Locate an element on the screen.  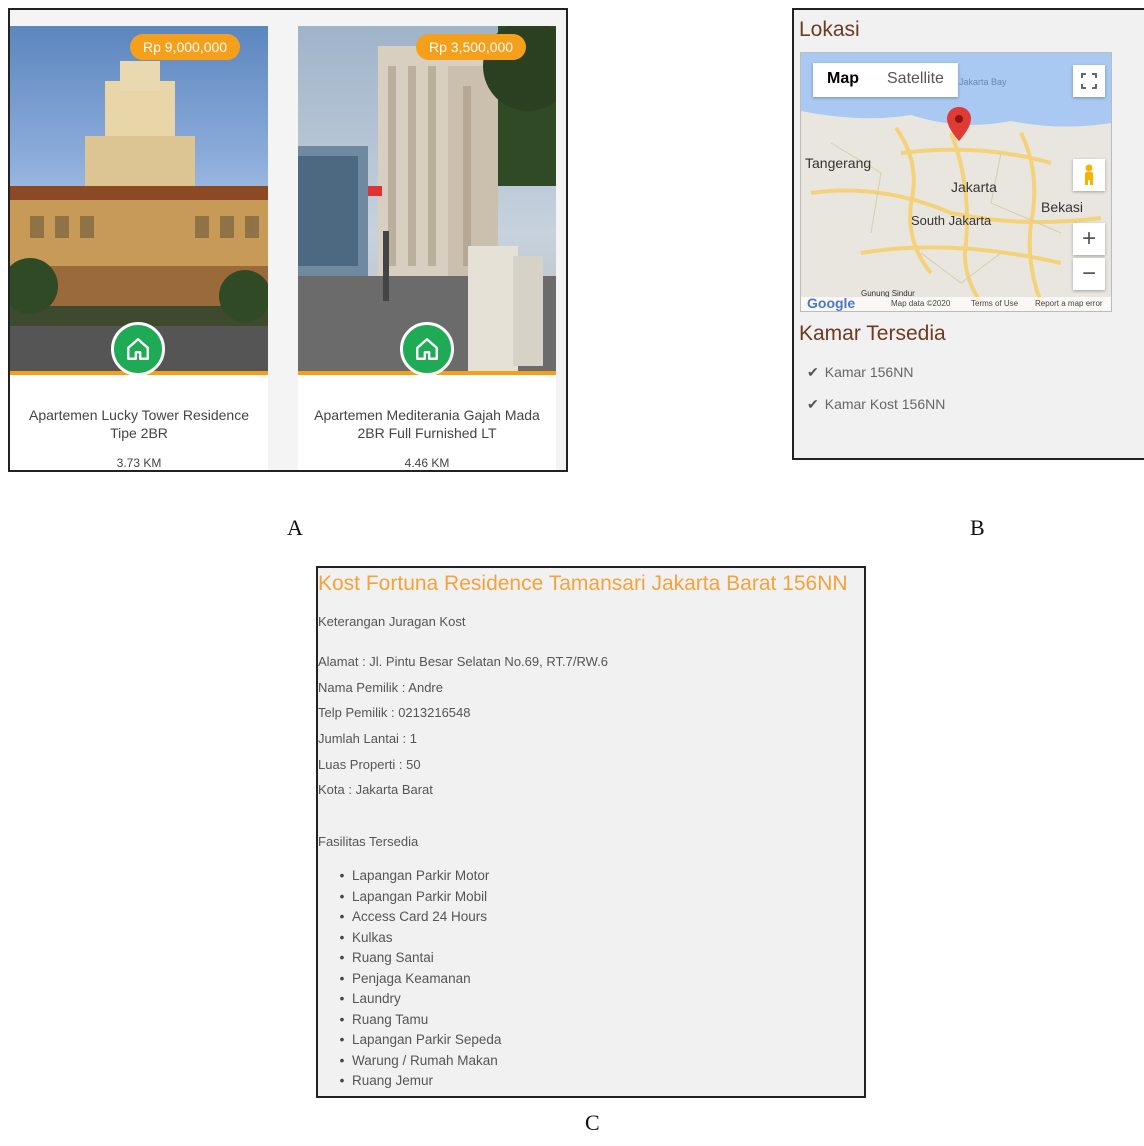
list-item: Penjaga Keamanan is located at coordinates (416, 979).